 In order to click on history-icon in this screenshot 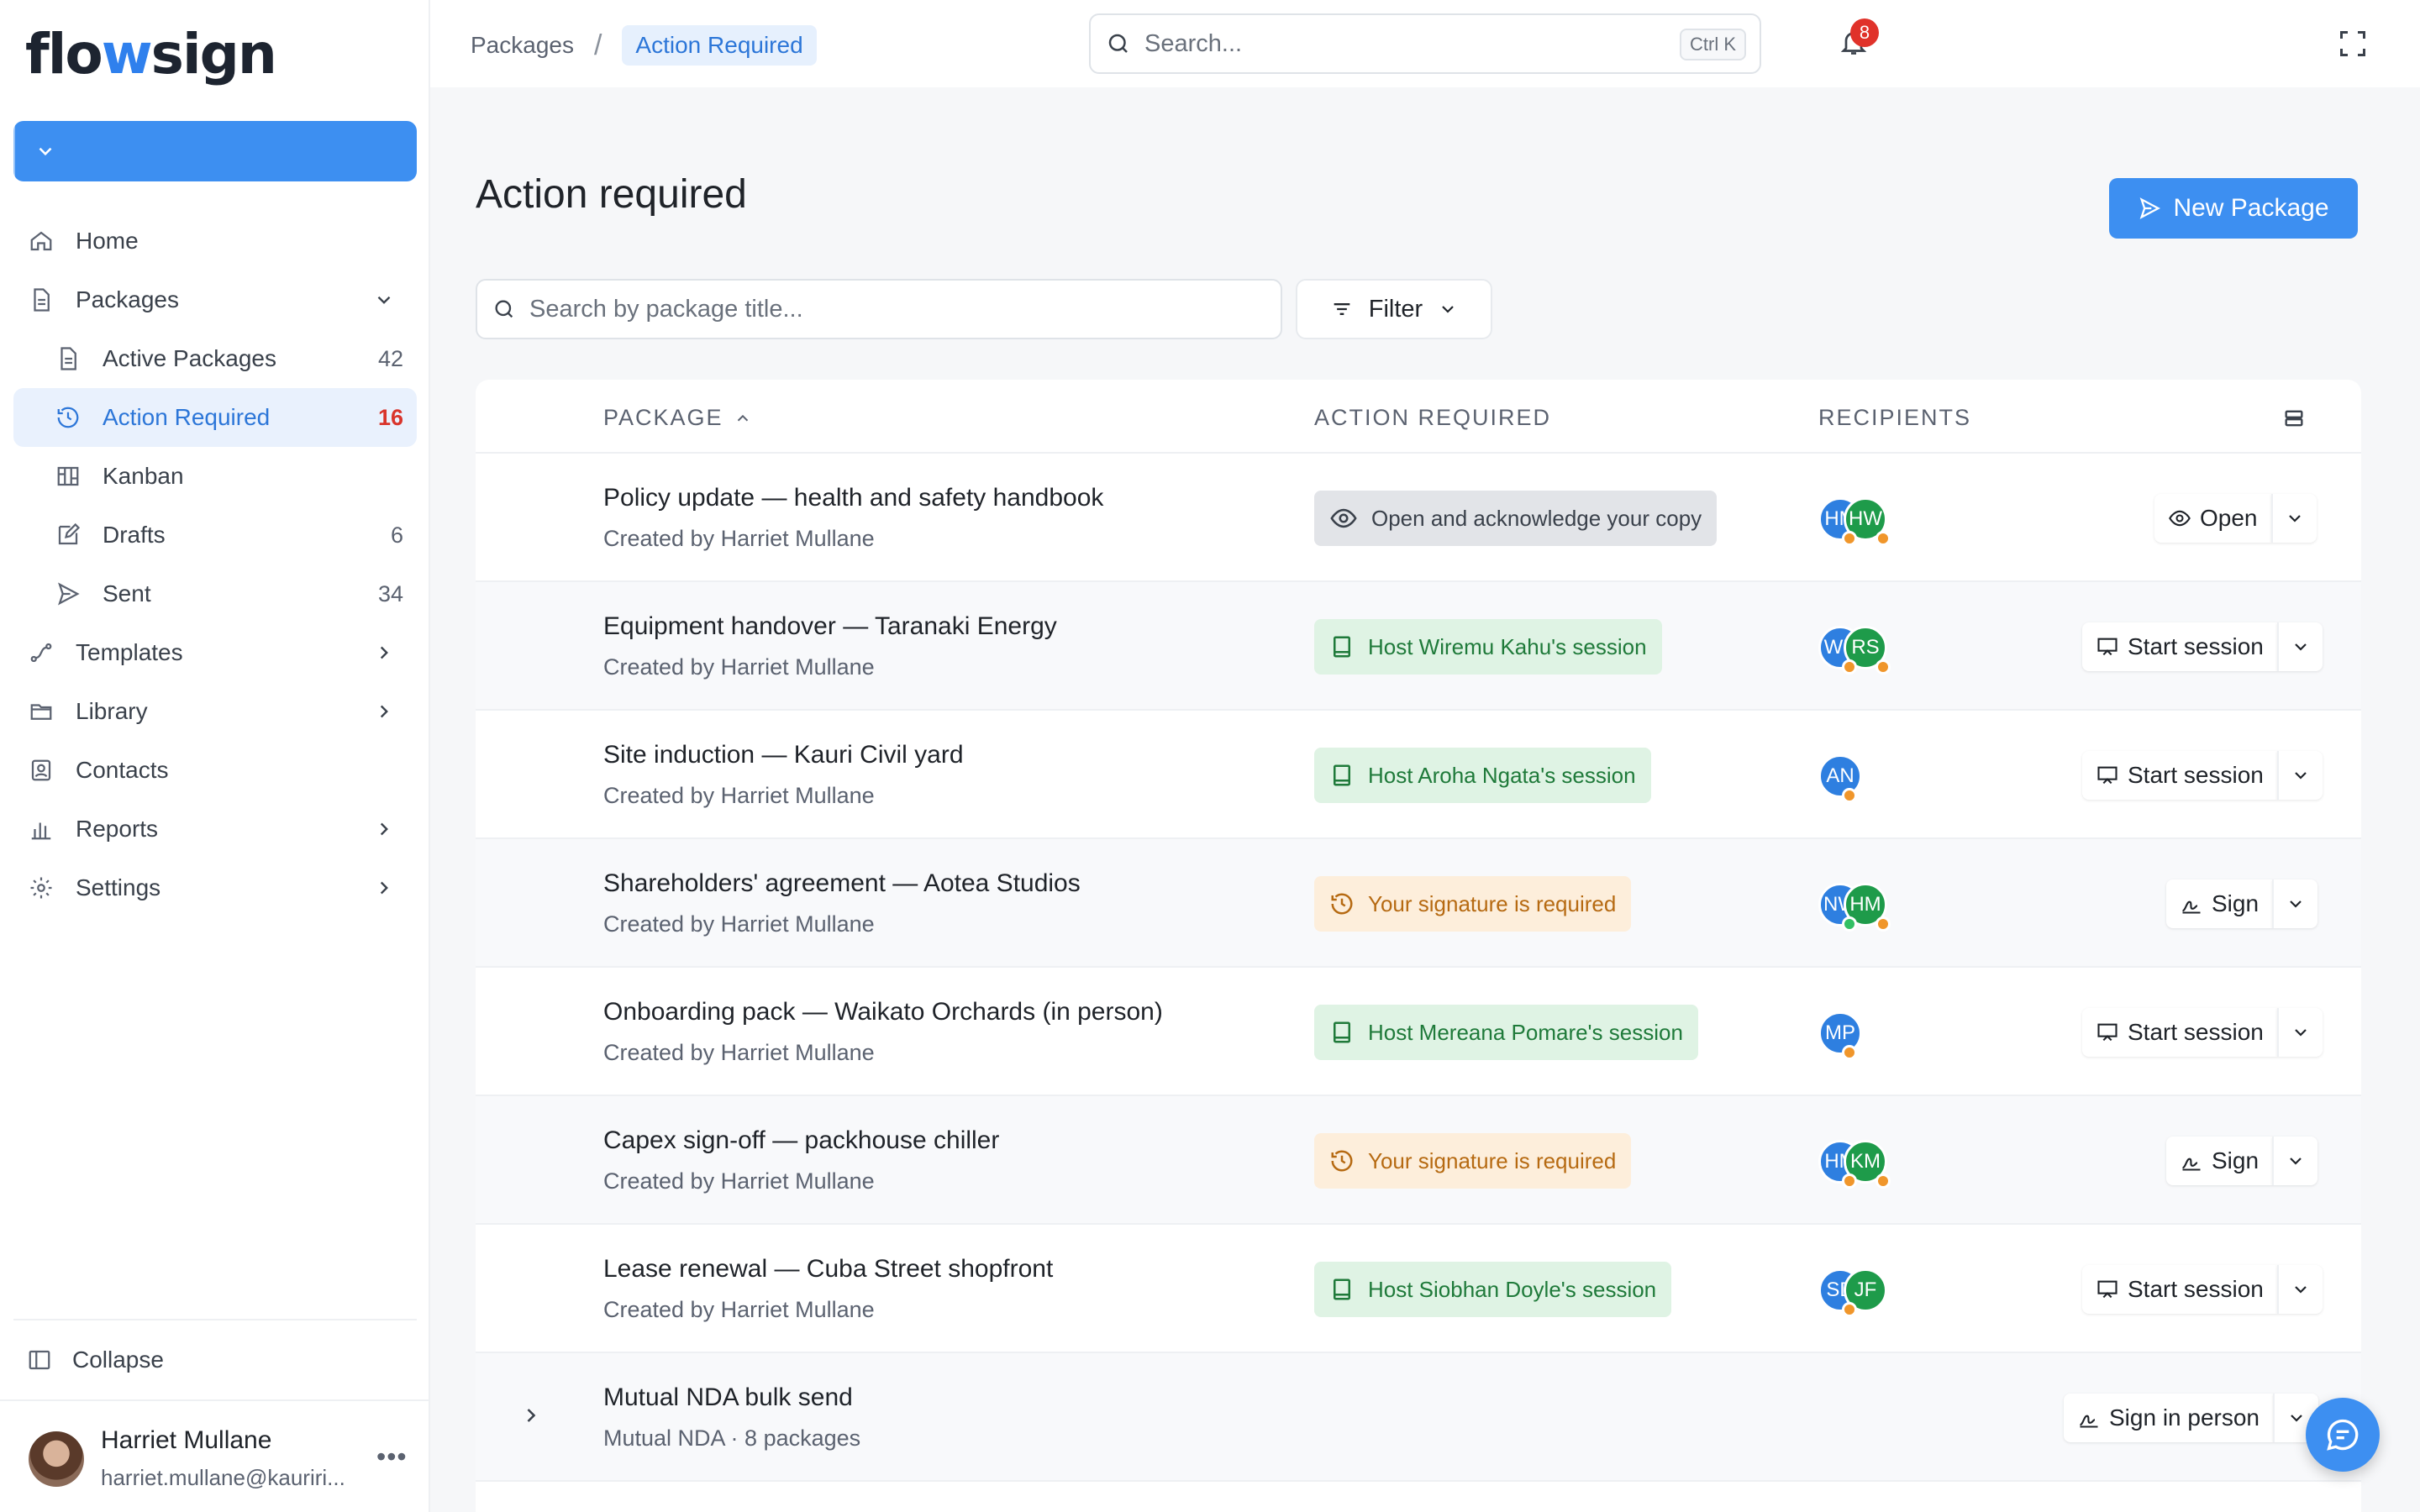, I will do `click(68, 417)`.